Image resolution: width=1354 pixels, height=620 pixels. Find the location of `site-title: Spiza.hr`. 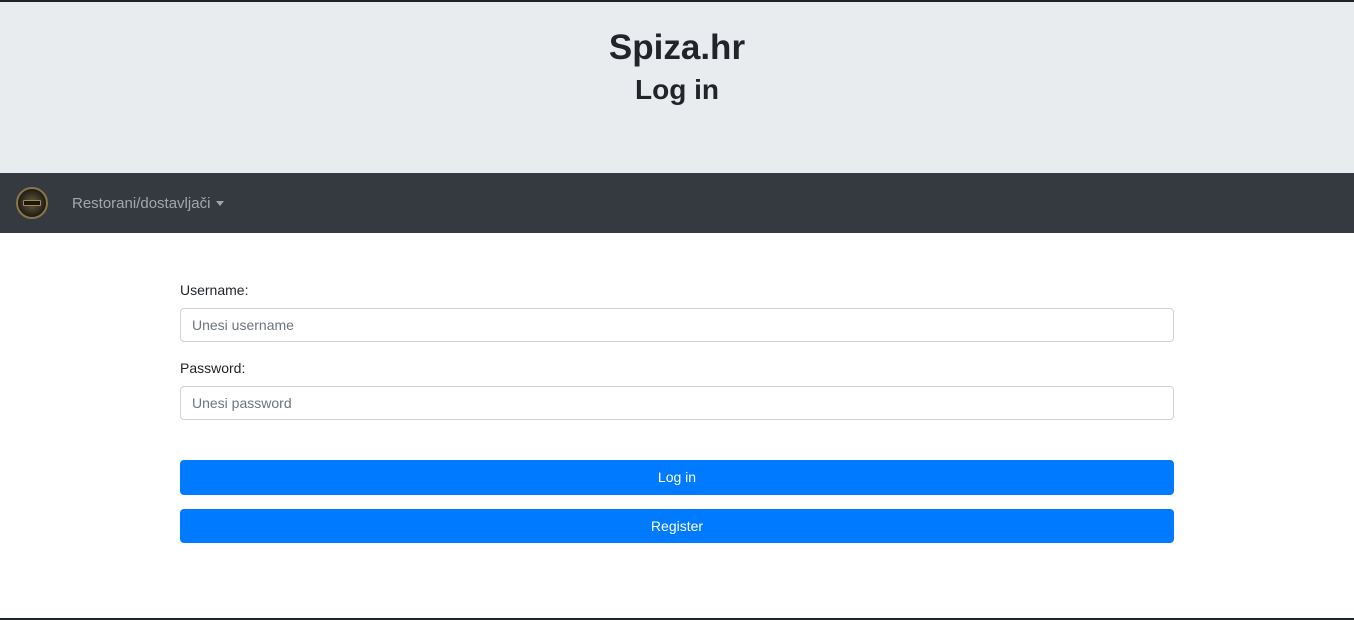

site-title: Spiza.hr is located at coordinates (677, 47).